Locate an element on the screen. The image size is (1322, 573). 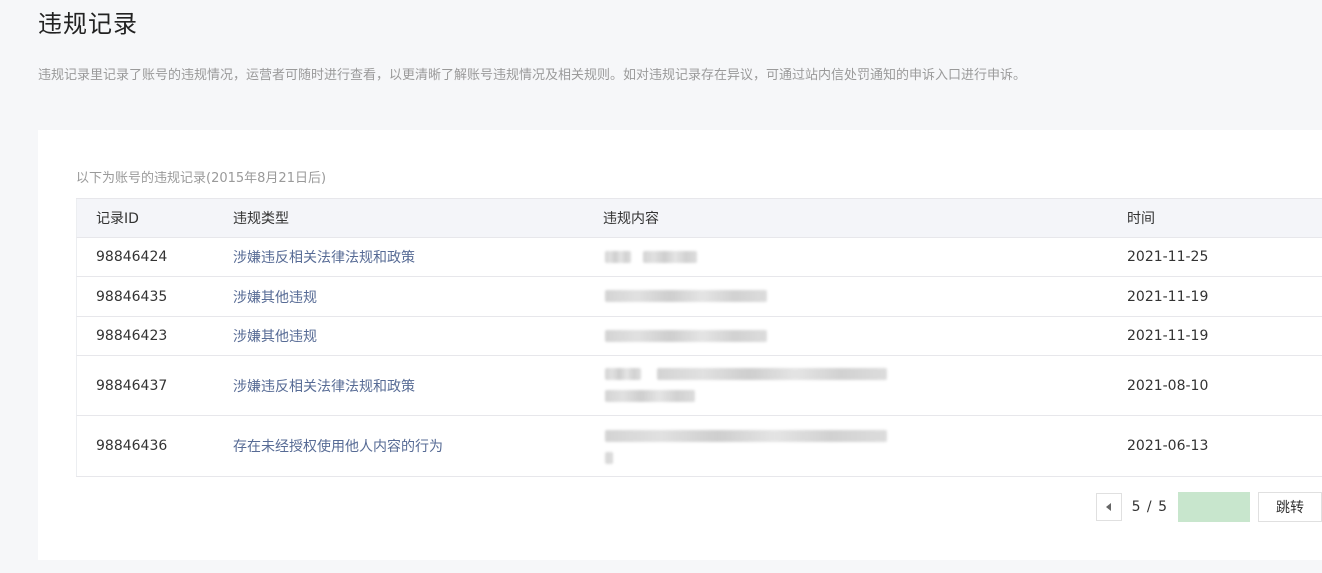
violation-type-link: 存在未经授权使用他人内容的行为 is located at coordinates (418, 446).